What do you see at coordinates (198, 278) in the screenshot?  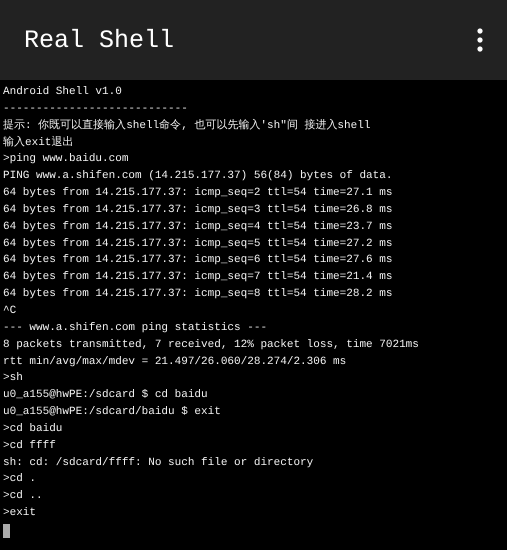 I see `terminal-line: 64 bytes from 14.215.177.37: icmp_seq=7 ttl=54 time=21.4 ms` at bounding box center [198, 278].